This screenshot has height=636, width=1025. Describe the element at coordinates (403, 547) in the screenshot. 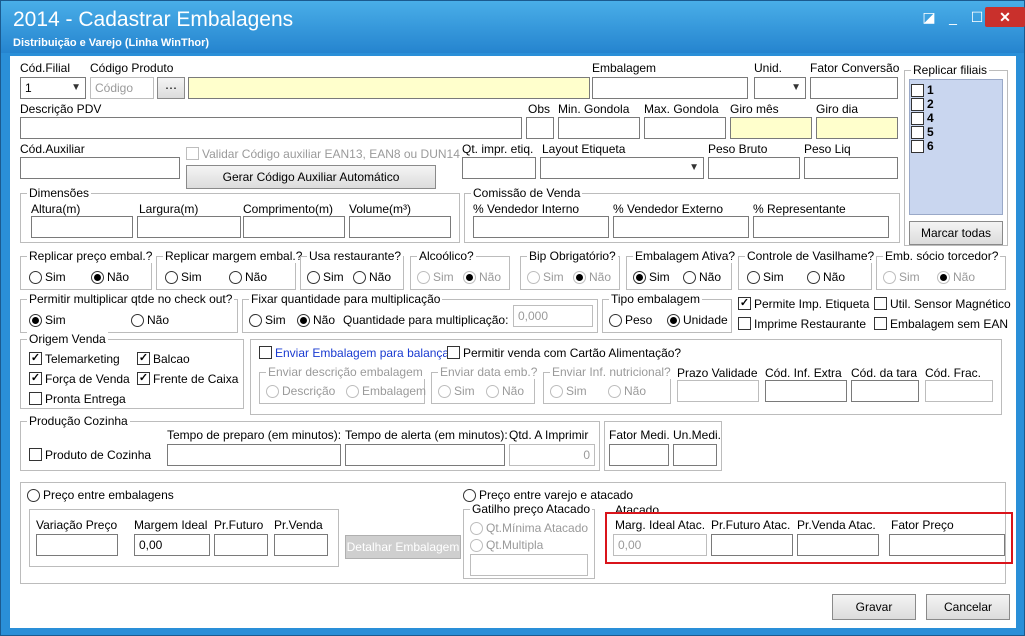

I see `detalhar-embalagem-button: Detalhar Embalagem` at that location.